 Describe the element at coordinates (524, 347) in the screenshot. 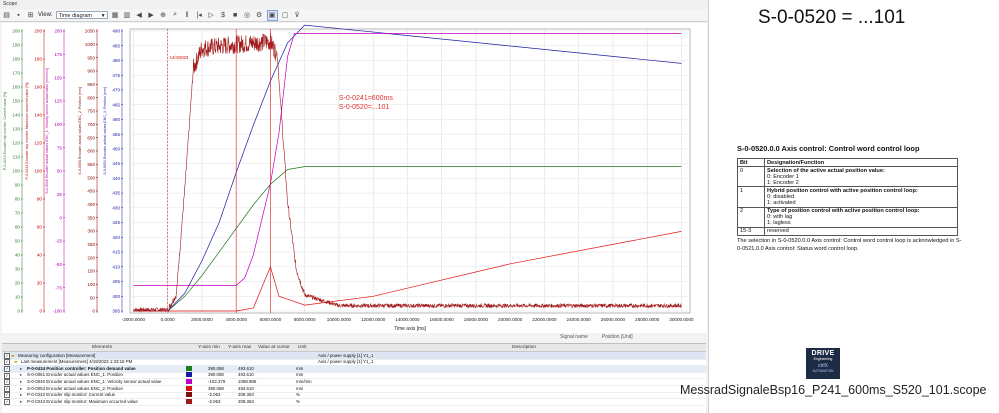

I see `grid-column-header: Description` at that location.